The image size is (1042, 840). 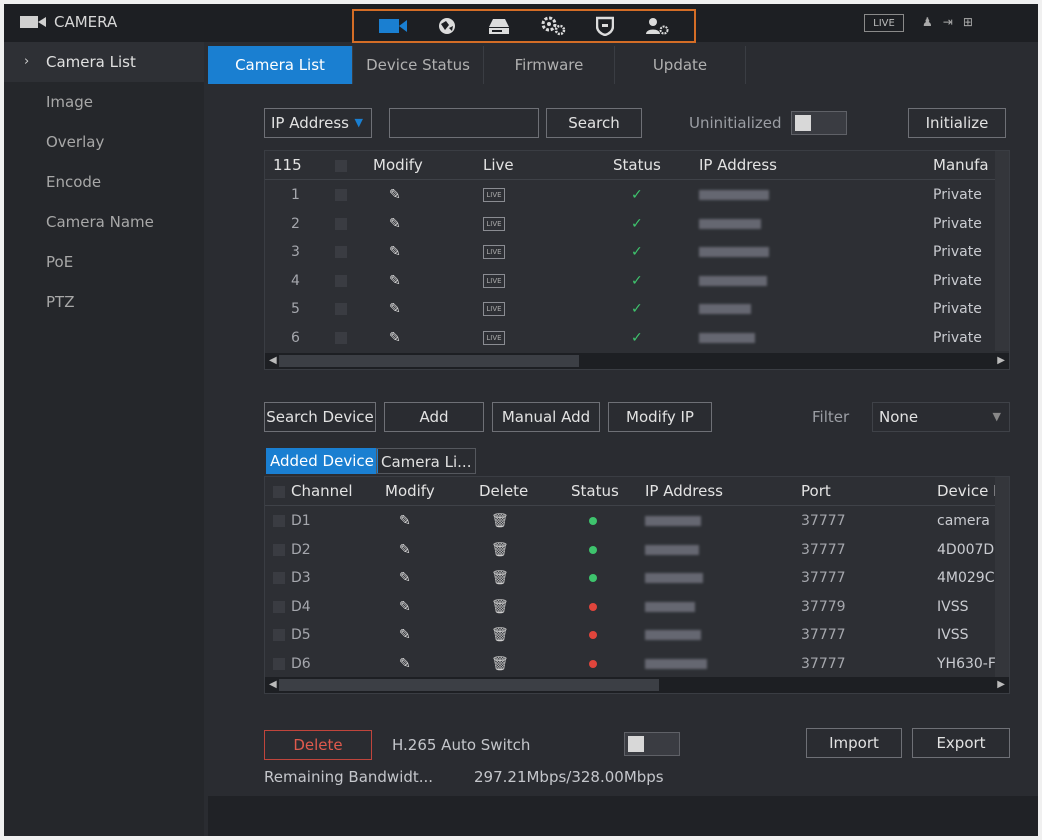 I want to click on port: 37777, so click(x=823, y=663).